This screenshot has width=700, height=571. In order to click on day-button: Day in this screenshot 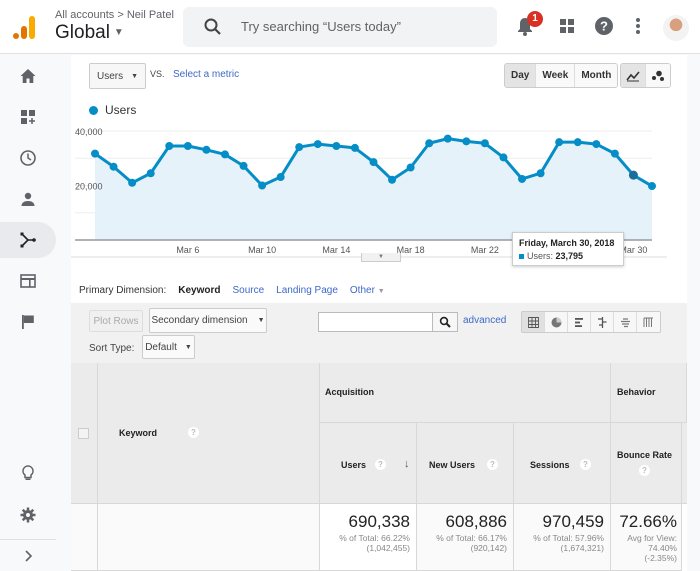, I will do `click(521, 75)`.